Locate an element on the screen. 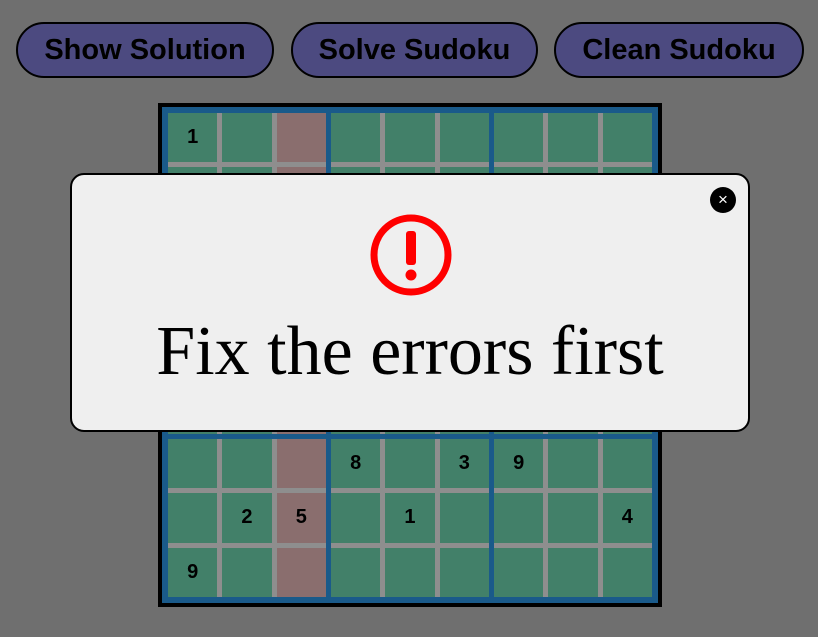 The image size is (818, 637). sudoku-cell: 8 is located at coordinates (356, 464).